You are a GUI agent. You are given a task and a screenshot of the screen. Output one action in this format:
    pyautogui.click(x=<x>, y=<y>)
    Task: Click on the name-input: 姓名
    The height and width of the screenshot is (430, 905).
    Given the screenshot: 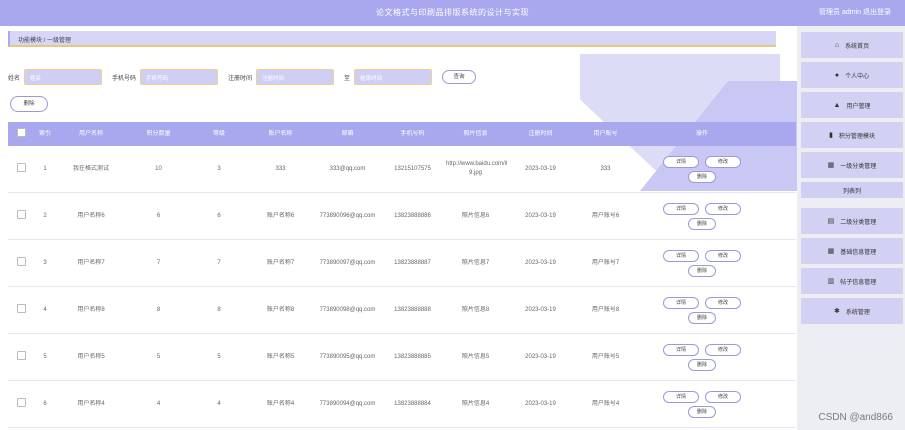 What is the action you would take?
    pyautogui.click(x=63, y=77)
    